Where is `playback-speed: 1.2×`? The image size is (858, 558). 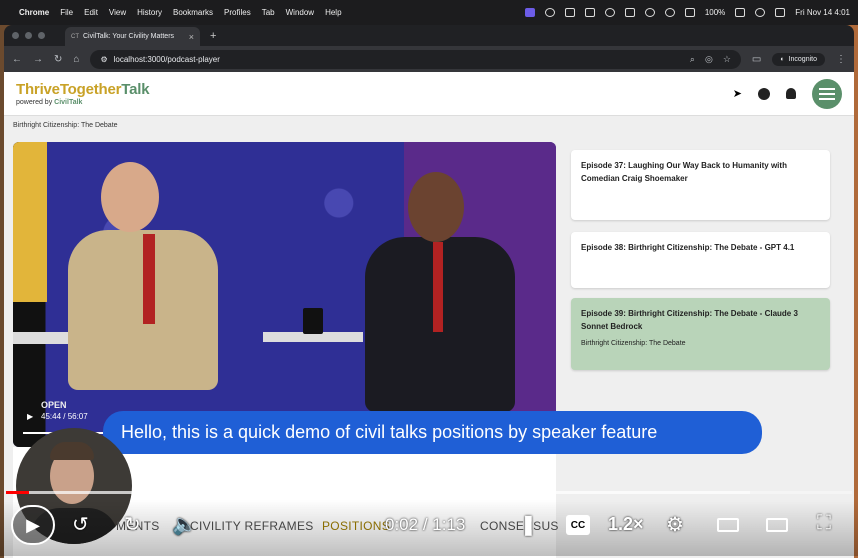
playback-speed: 1.2× is located at coordinates (626, 524).